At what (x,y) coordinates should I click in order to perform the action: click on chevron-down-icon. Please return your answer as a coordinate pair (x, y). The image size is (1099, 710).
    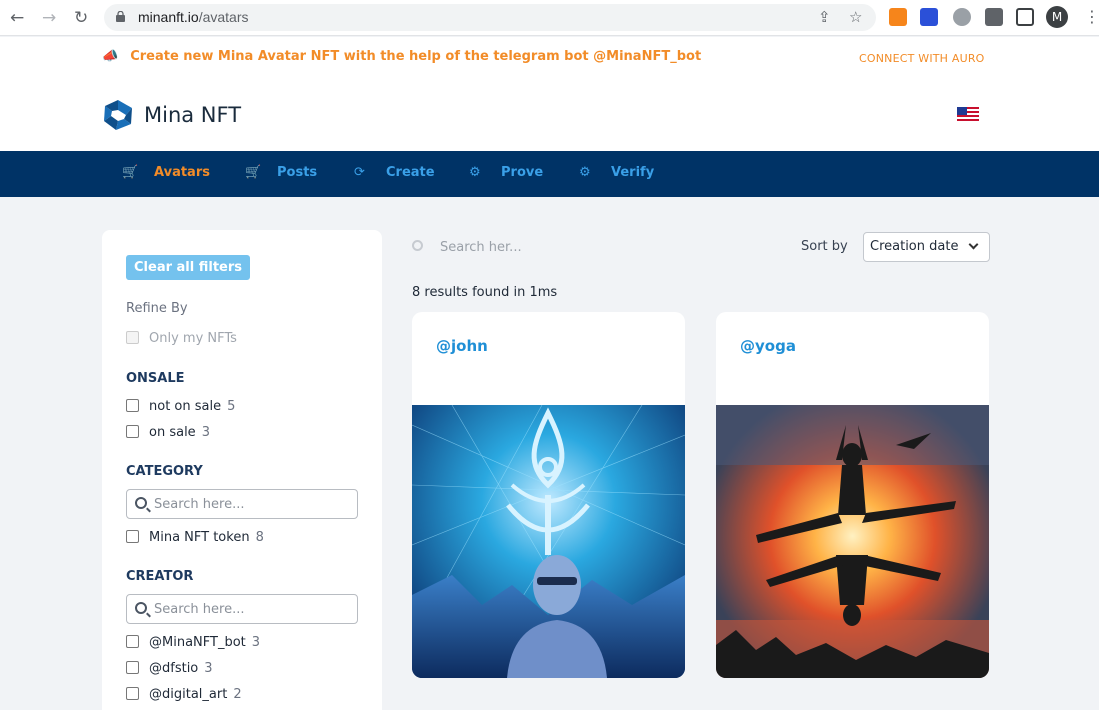
    Looking at the image, I should click on (973, 244).